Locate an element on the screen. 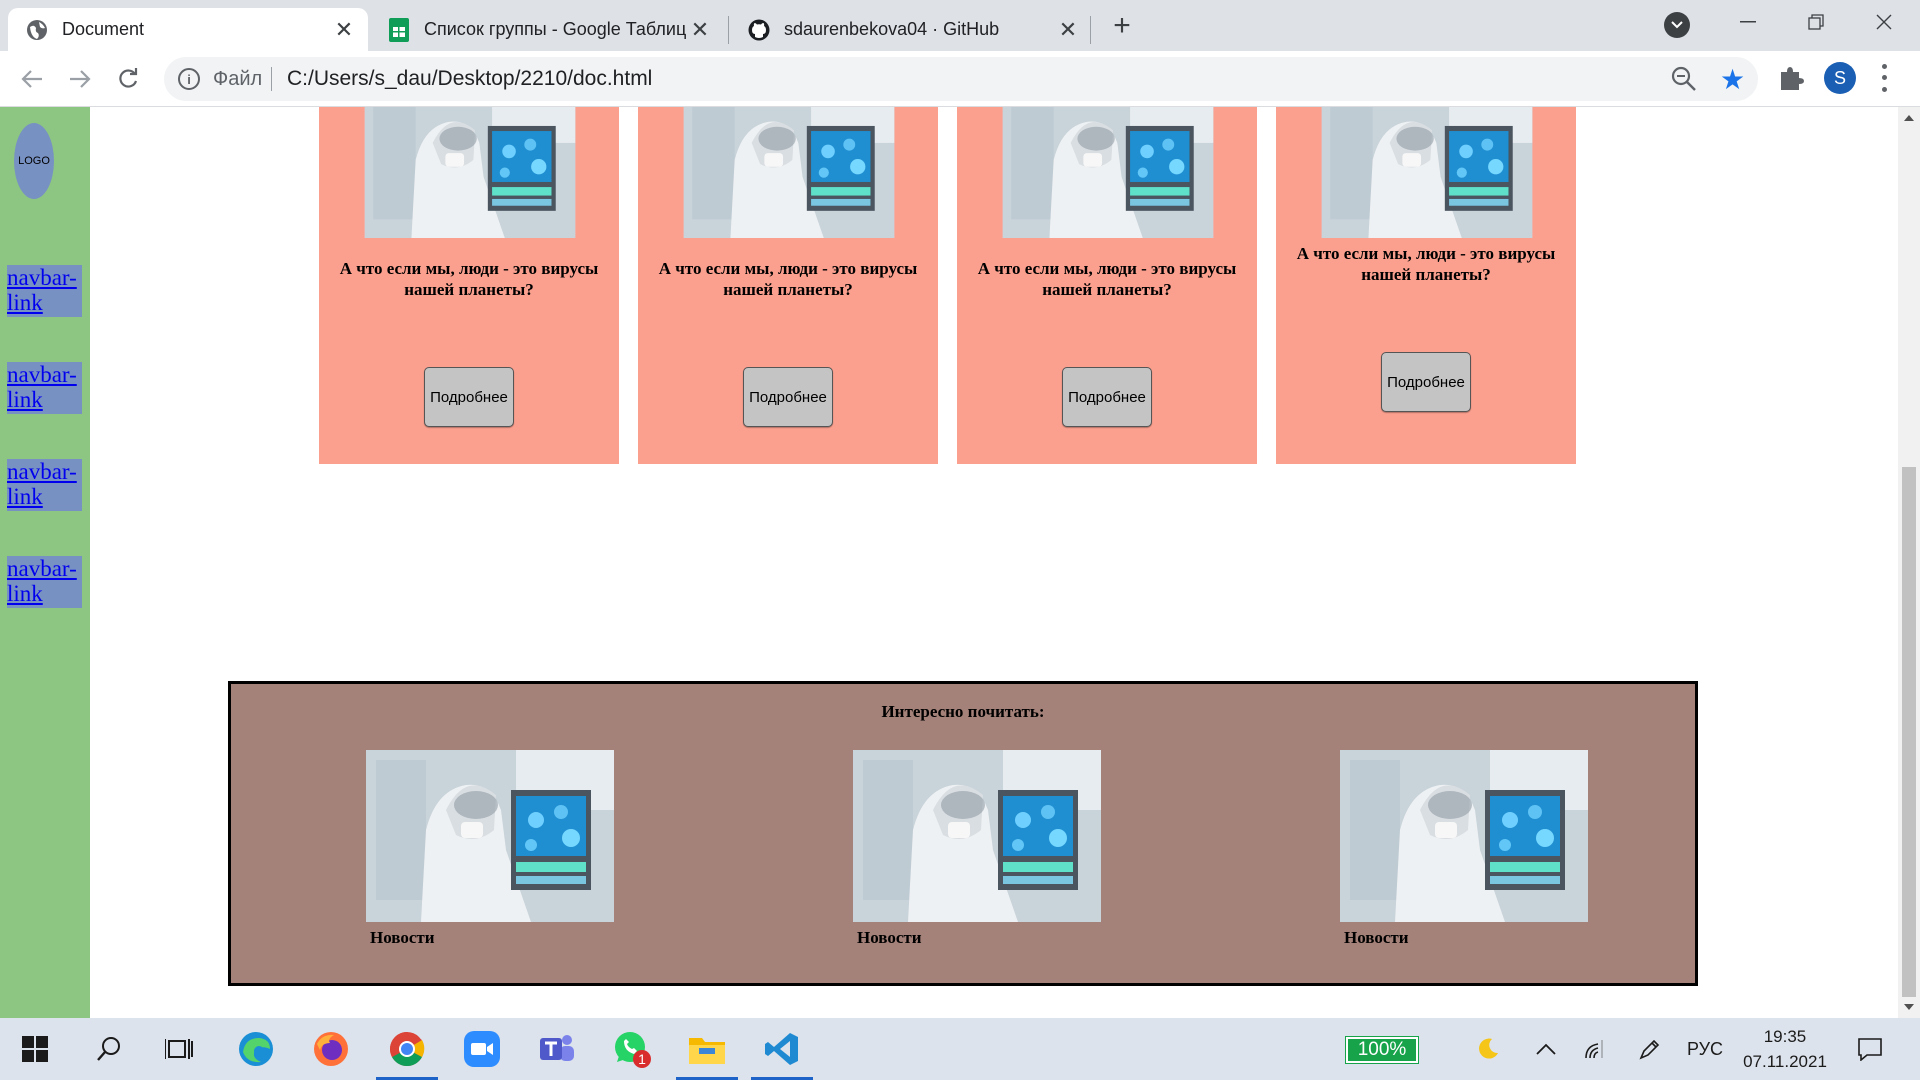 The image size is (1920, 1080). arrow-right-icon is located at coordinates (80, 79).